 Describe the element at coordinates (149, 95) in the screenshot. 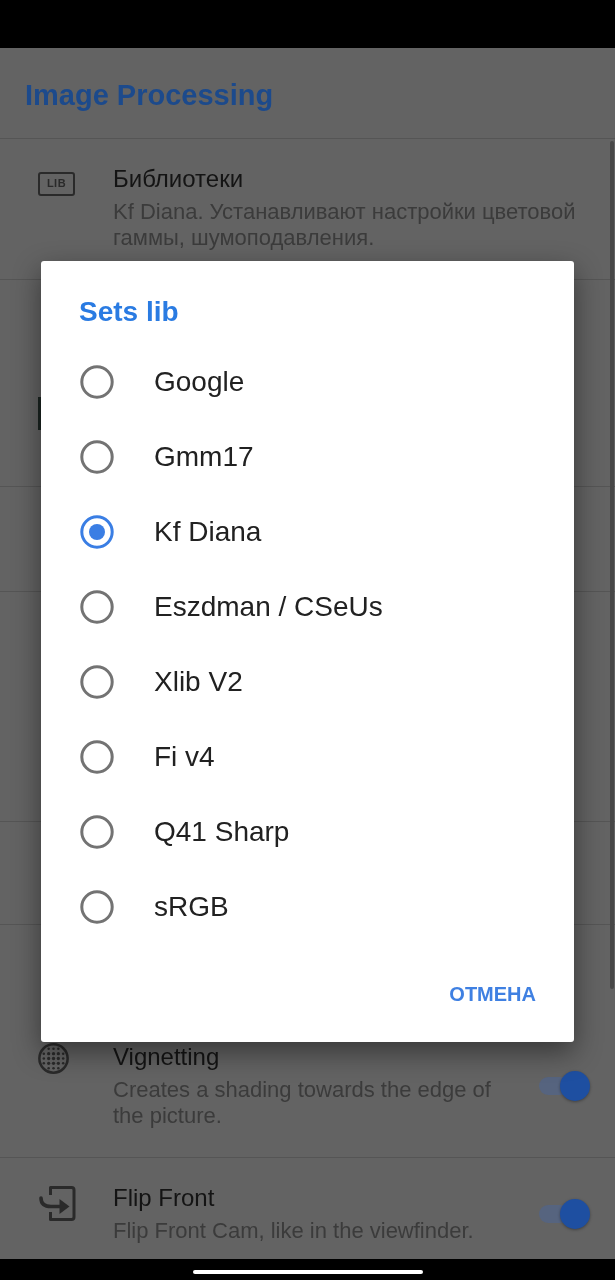

I see `app-bar-title: Image Processing` at that location.